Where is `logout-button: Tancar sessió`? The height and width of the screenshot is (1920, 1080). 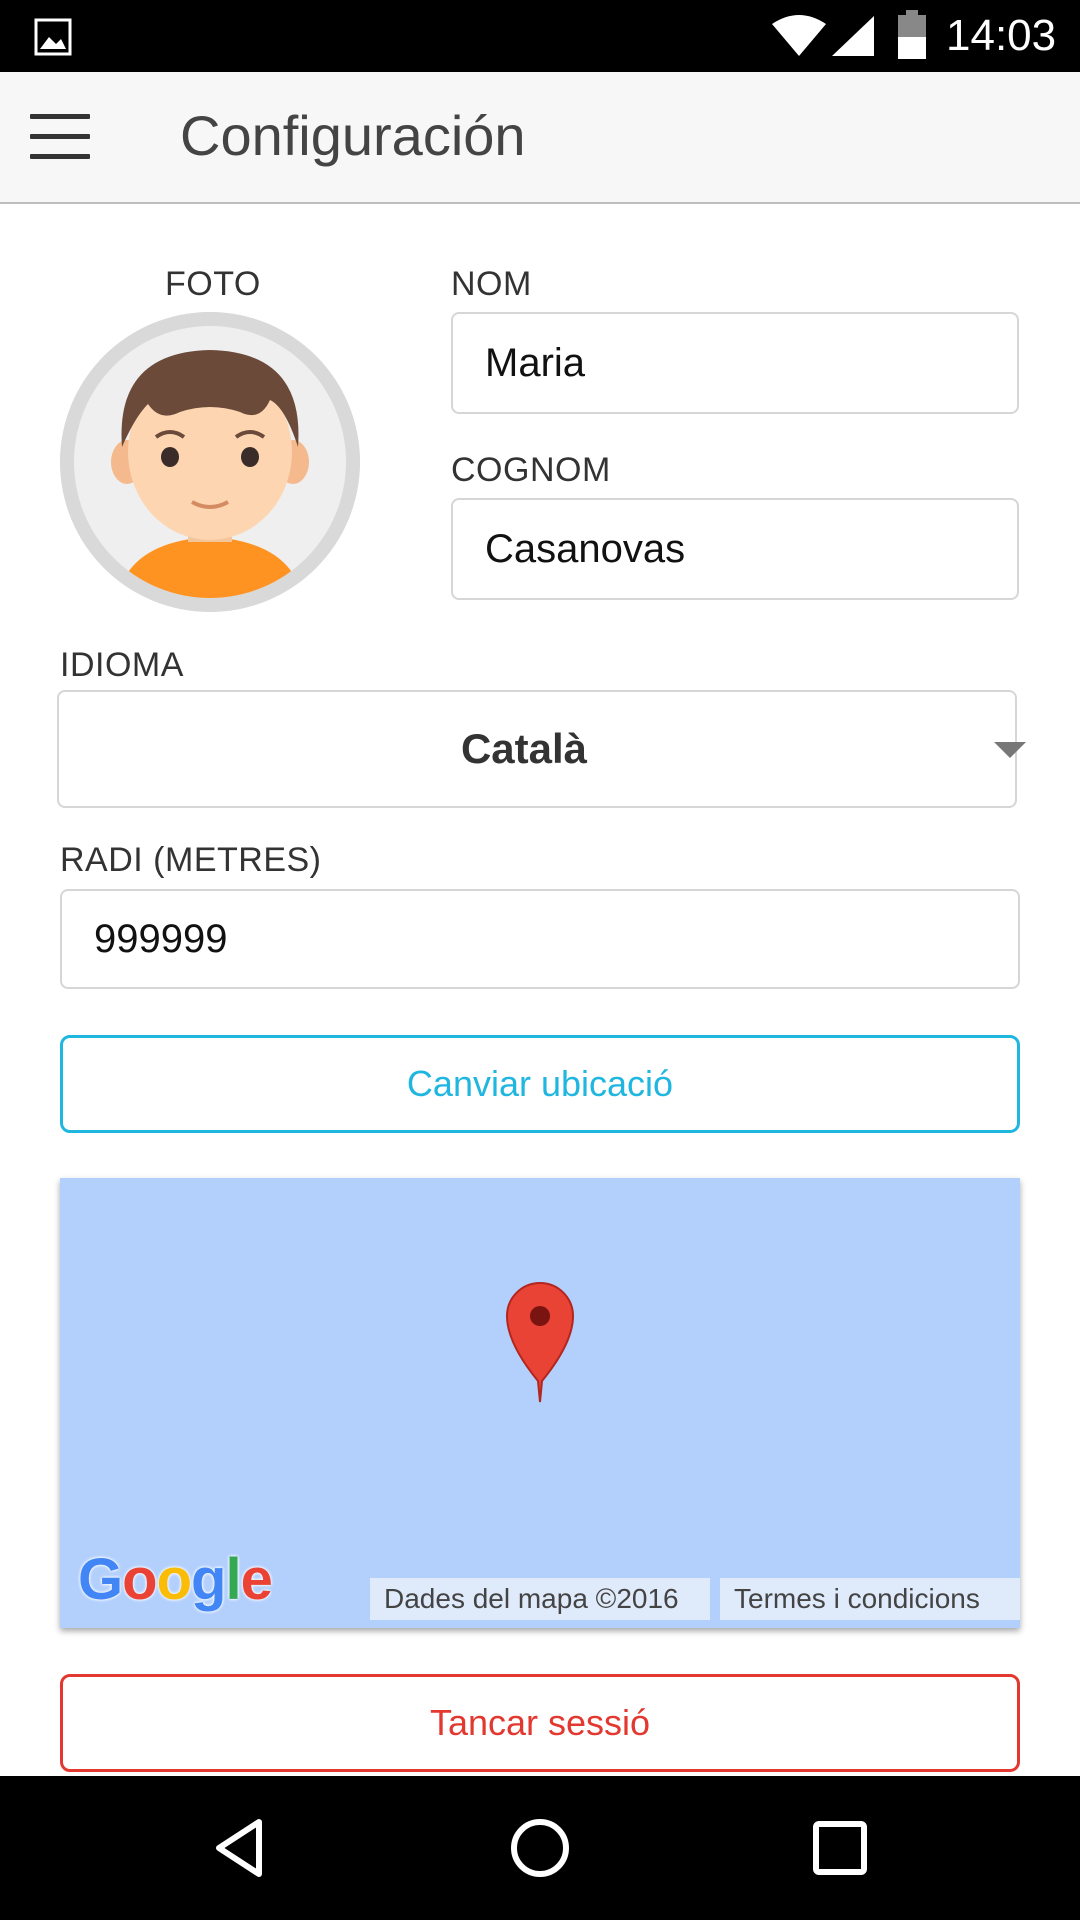
logout-button: Tancar sessió is located at coordinates (540, 1723).